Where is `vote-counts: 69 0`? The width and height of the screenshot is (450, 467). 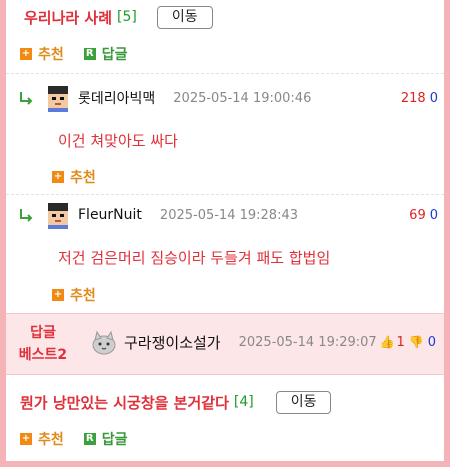
vote-counts: 69 0 is located at coordinates (423, 215).